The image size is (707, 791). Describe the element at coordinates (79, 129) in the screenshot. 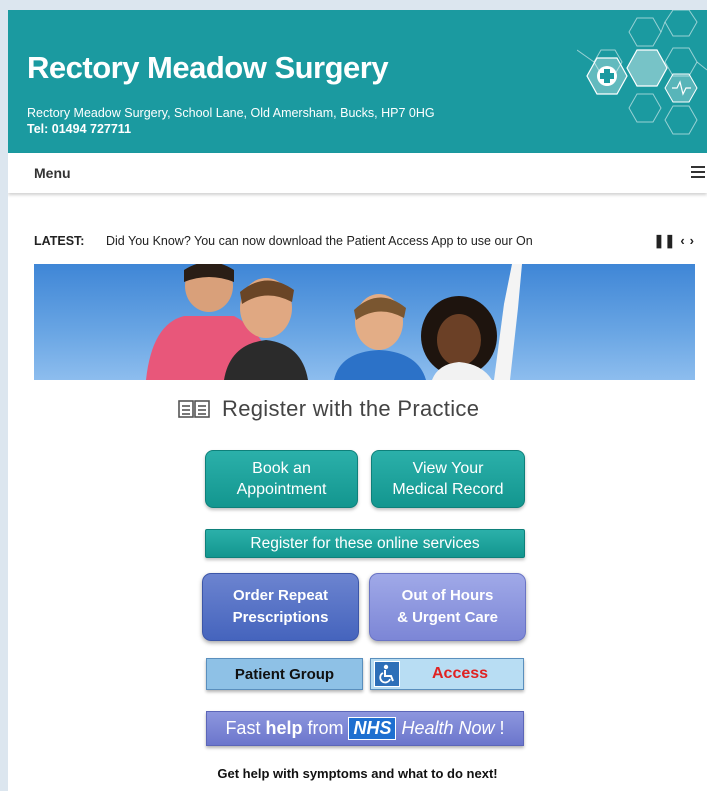

I see `site-telephone: Tel: 01494 727711` at that location.